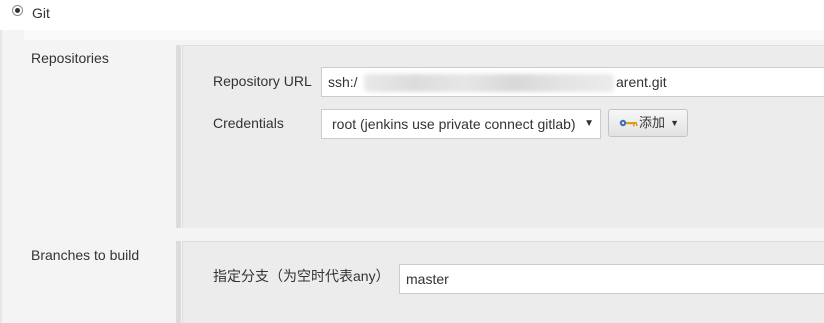 The image size is (824, 323). Describe the element at coordinates (641, 82) in the screenshot. I see `repository-url-suffix: arent.git` at that location.